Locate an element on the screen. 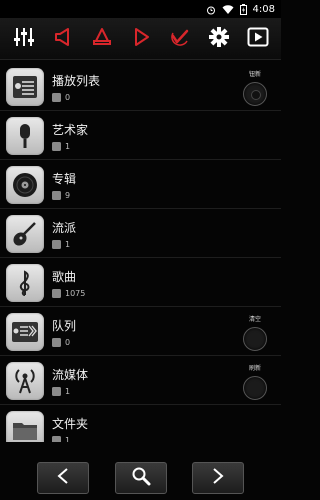  volume-right-icon is located at coordinates (141, 39).